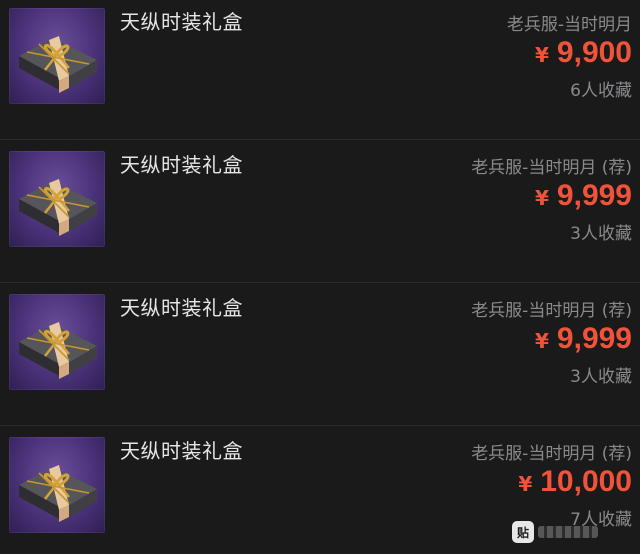 The image size is (640, 554). I want to click on favorites-count: 6人收藏, so click(601, 91).